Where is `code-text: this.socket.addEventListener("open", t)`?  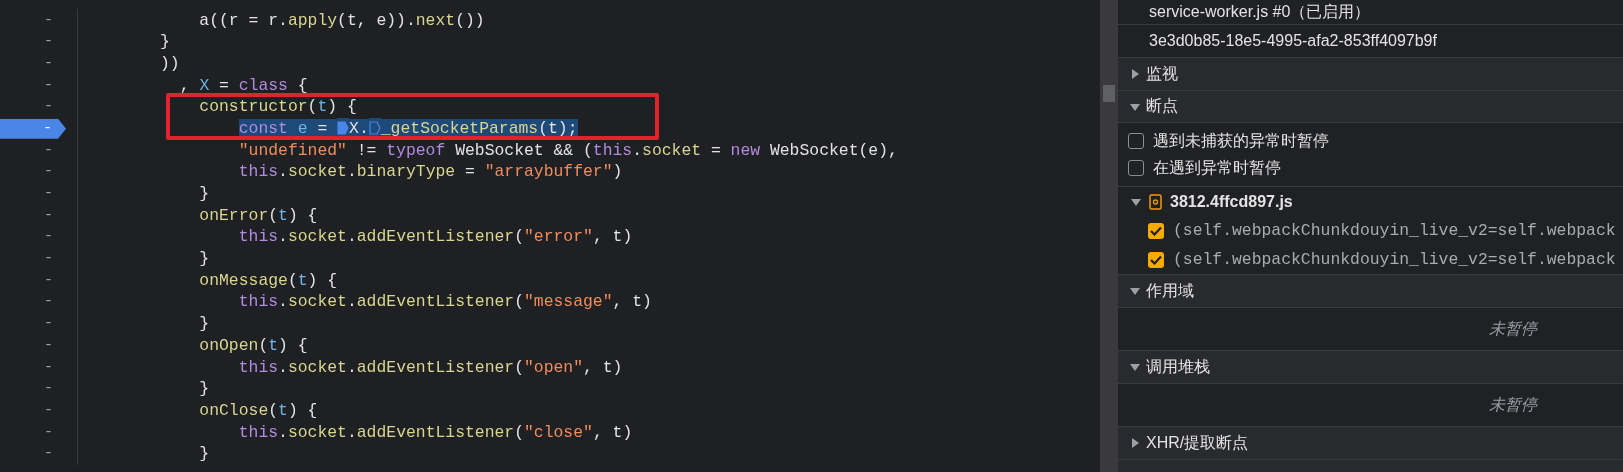 code-text: this.socket.addEventListener("open", t) is located at coordinates (430, 367).